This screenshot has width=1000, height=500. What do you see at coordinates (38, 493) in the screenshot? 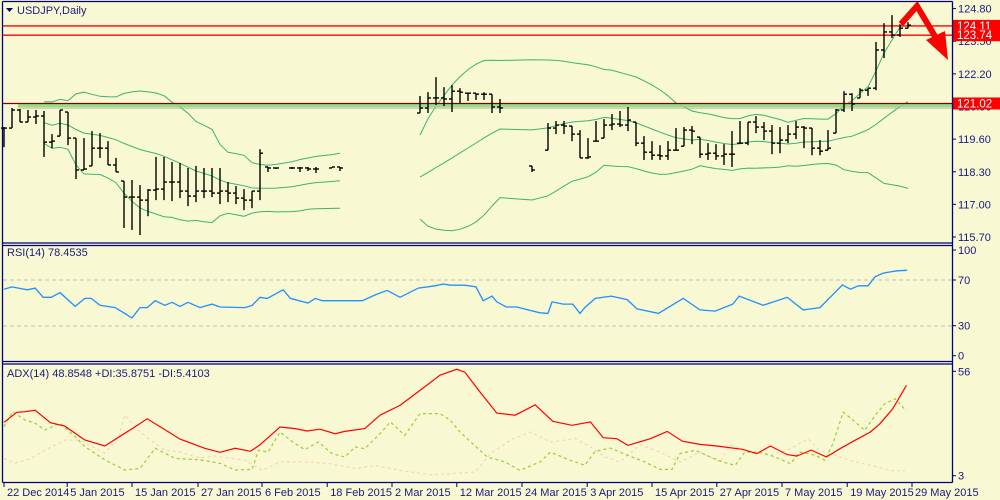
I see `date-tick-label: 22 Dec 2014` at bounding box center [38, 493].